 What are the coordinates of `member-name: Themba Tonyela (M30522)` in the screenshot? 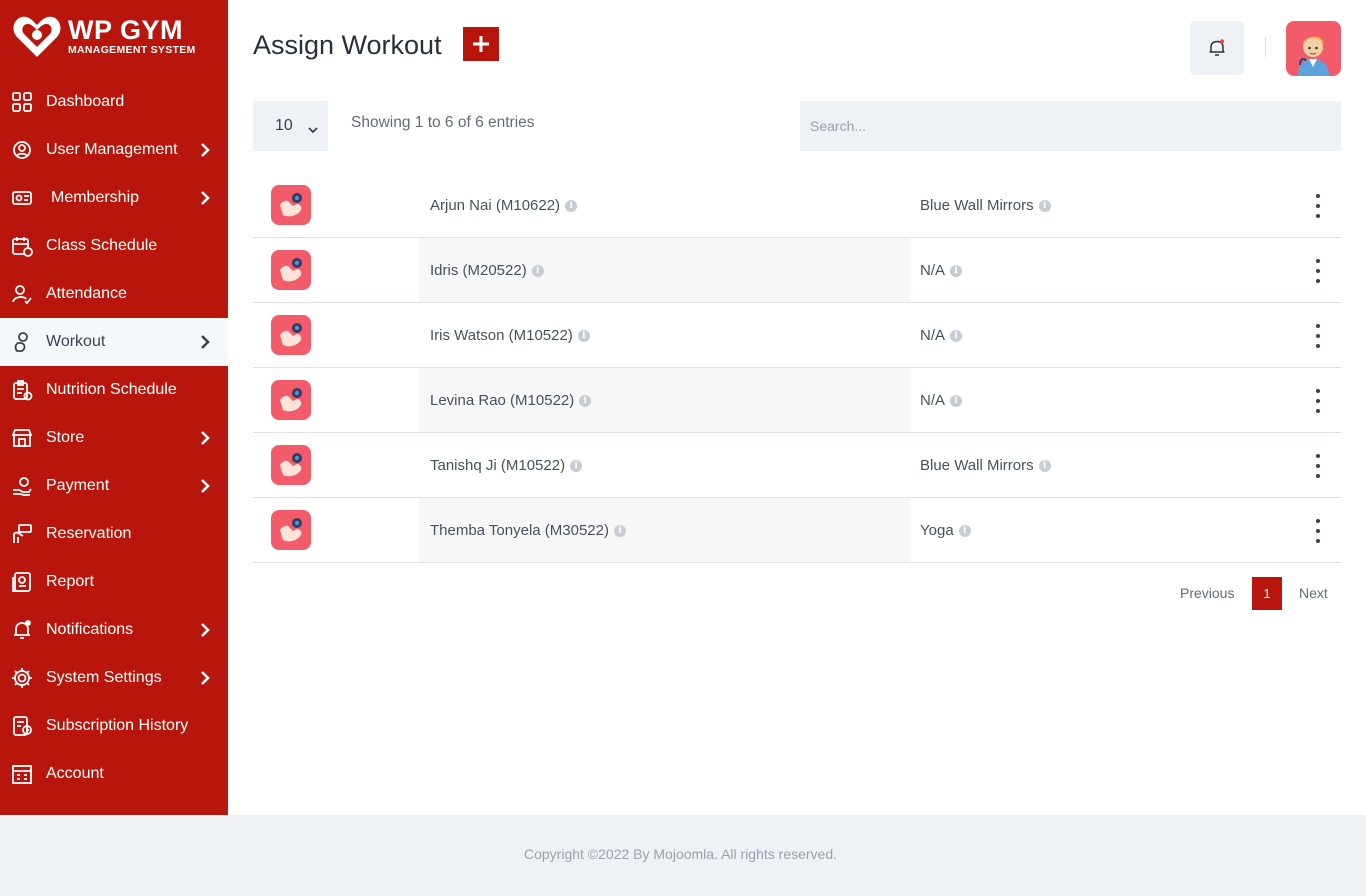 It's located at (519, 530).